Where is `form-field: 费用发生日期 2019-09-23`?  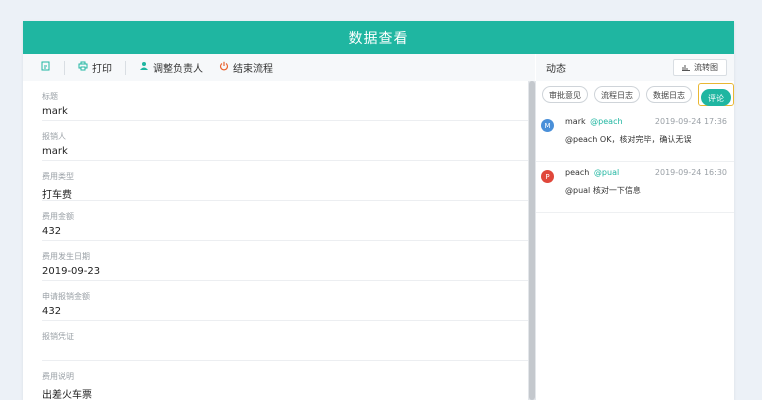 form-field: 费用发生日期 2019-09-23 is located at coordinates (285, 261).